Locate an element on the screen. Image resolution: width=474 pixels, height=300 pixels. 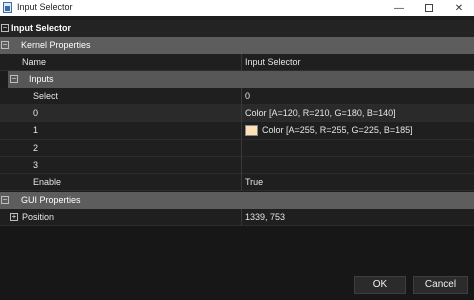
property-row-enable: Enable True is located at coordinates (237, 182).